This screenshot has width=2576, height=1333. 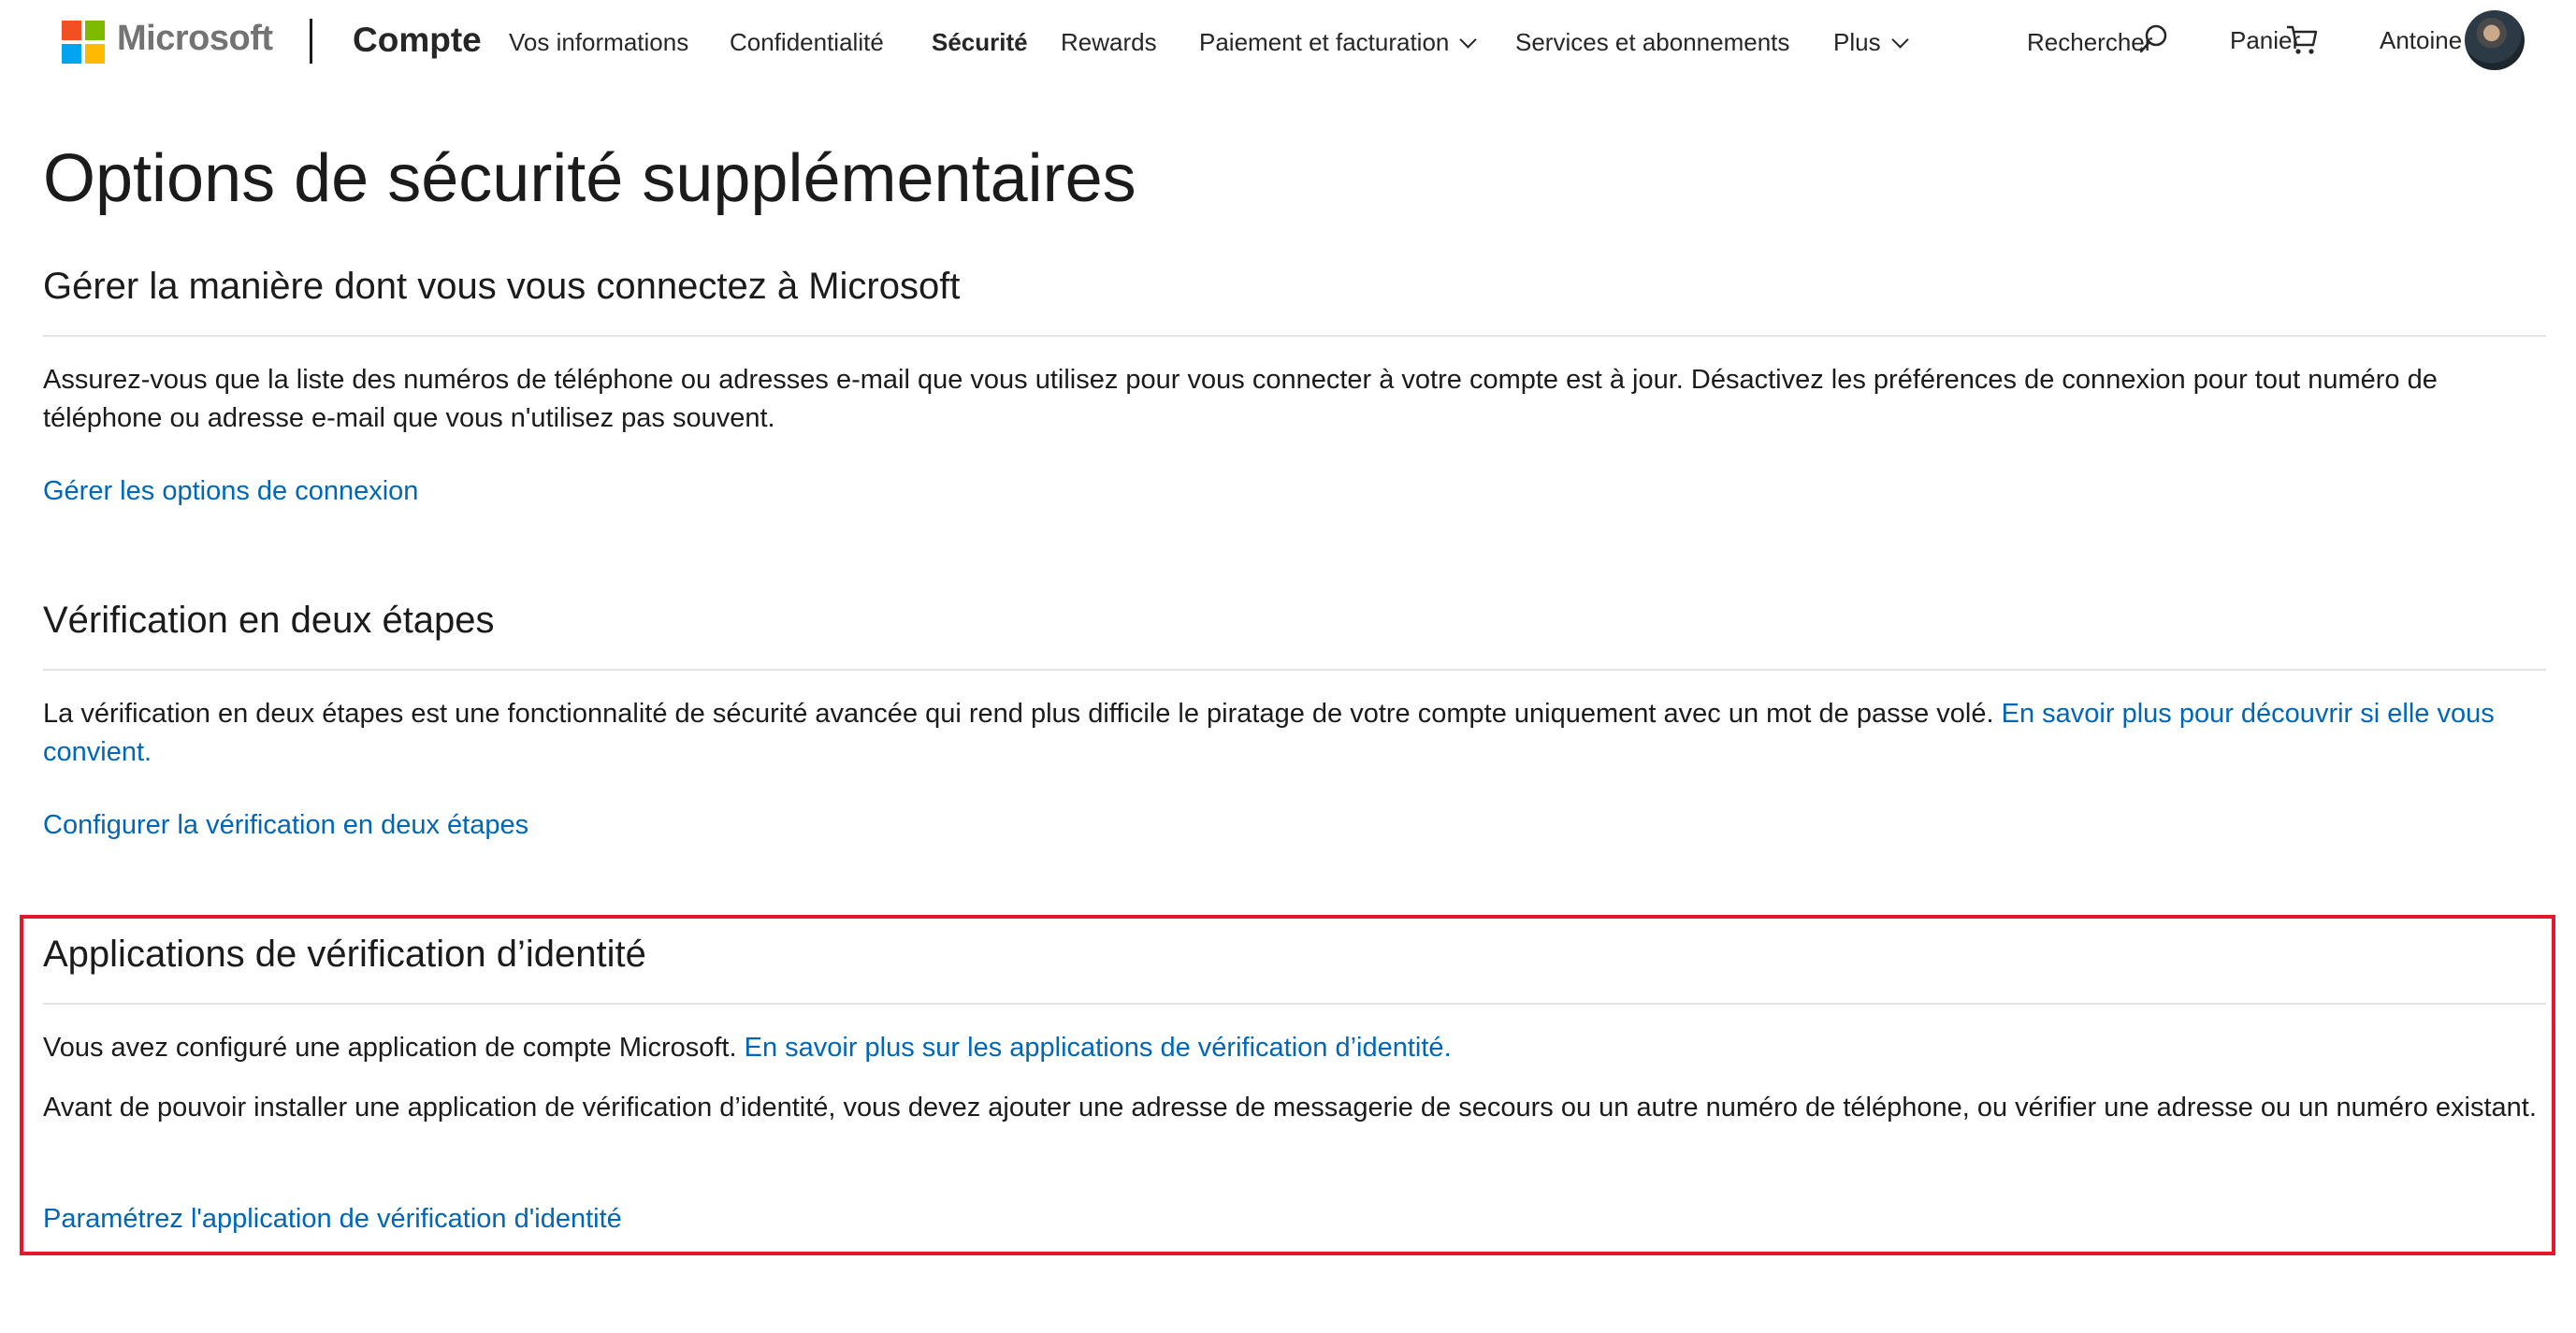 I want to click on cart-icon, so click(x=2302, y=39).